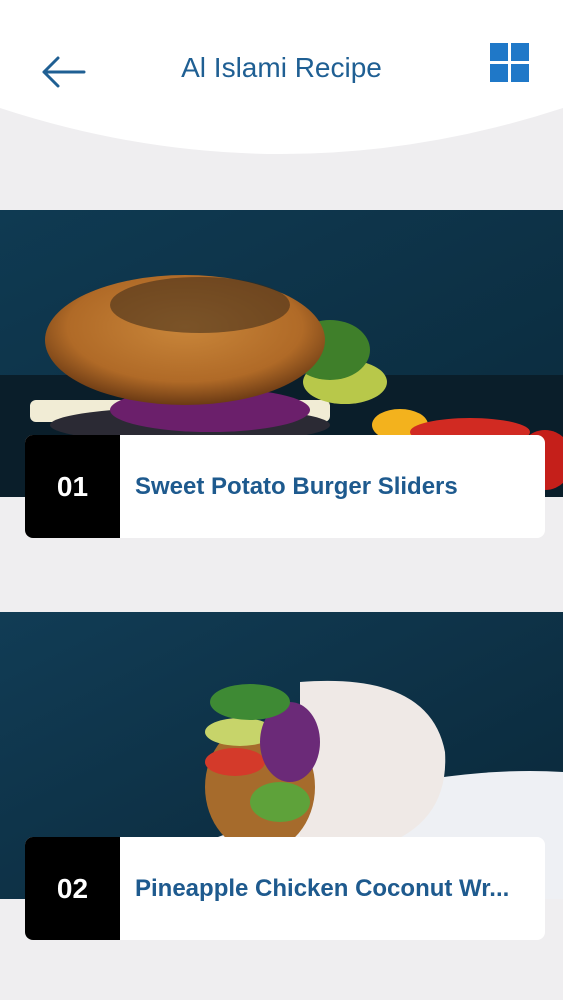 Image resolution: width=563 pixels, height=1000 pixels. Describe the element at coordinates (72, 888) in the screenshot. I see `recipe-number: 02` at that location.